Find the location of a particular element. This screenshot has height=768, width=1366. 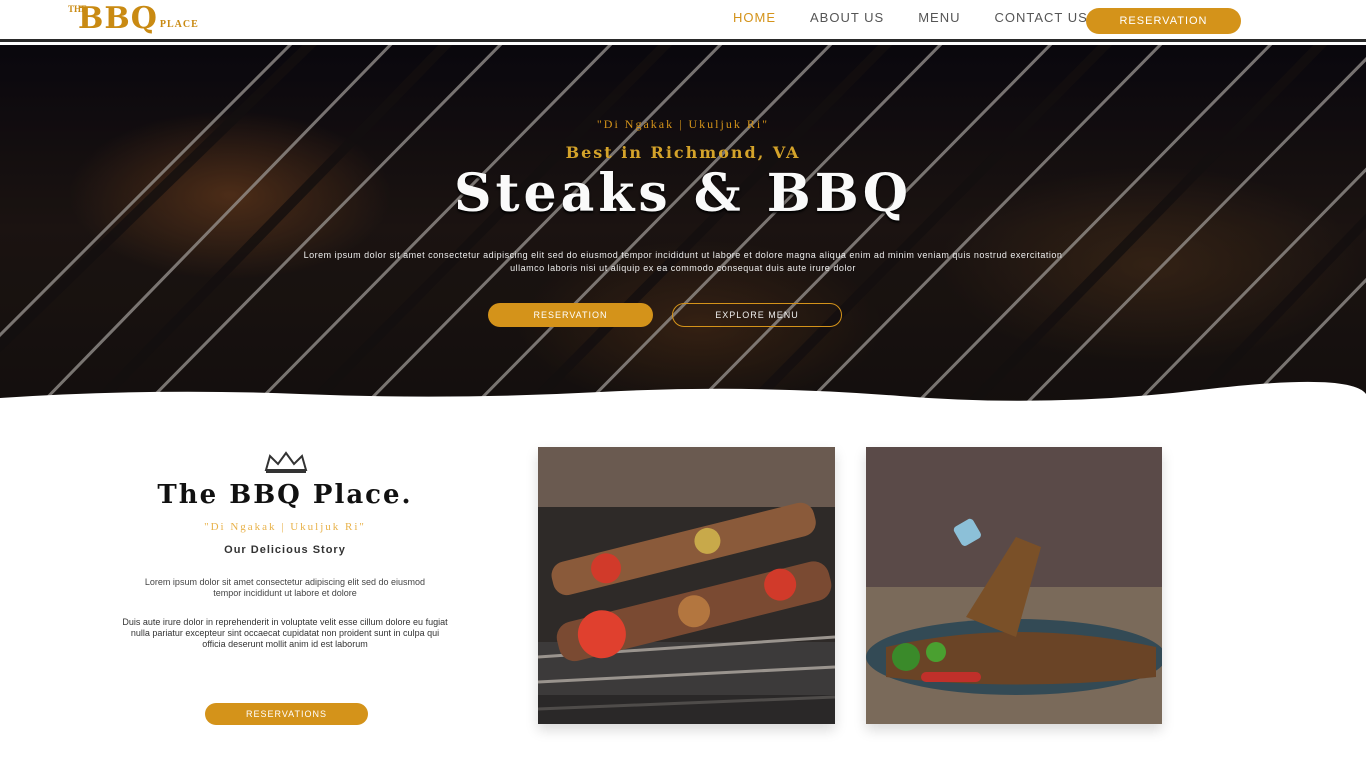

kebab-photo is located at coordinates (686, 585).